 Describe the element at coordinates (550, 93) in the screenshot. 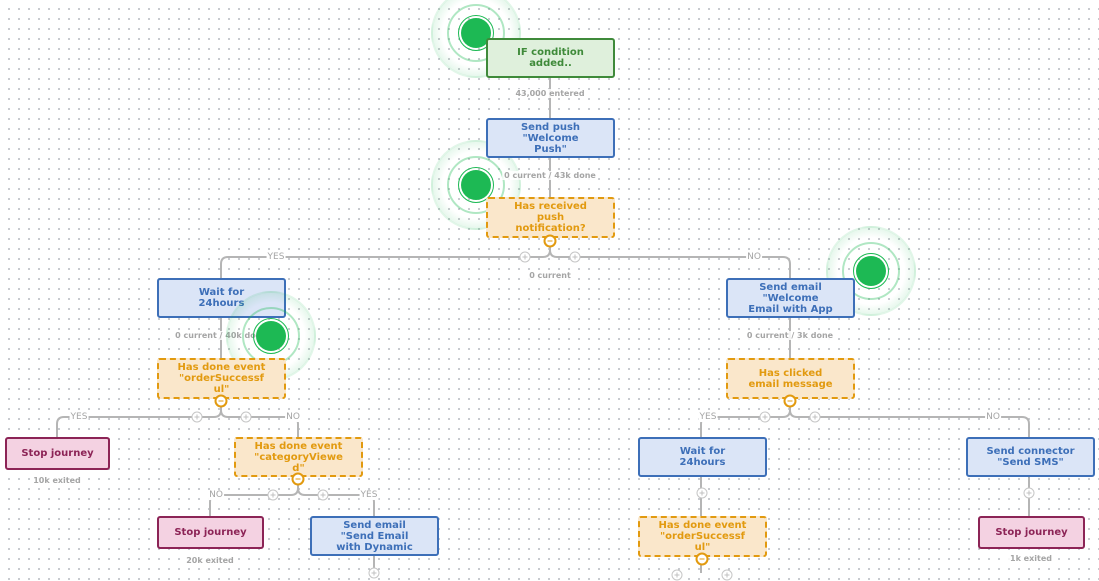

I see `trigger-entered-count: 43,000 entered` at that location.